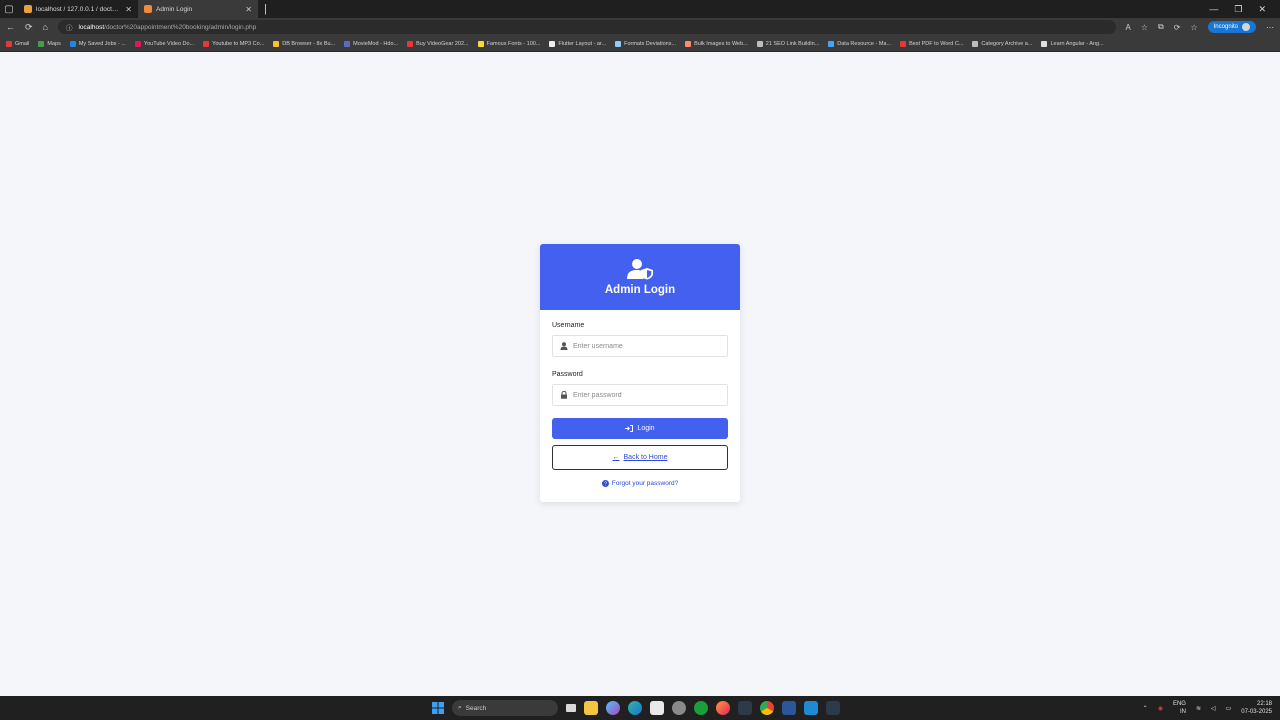 The image size is (1280, 720). What do you see at coordinates (1145, 708) in the screenshot?
I see `chevron-up-icon: ⌃` at bounding box center [1145, 708].